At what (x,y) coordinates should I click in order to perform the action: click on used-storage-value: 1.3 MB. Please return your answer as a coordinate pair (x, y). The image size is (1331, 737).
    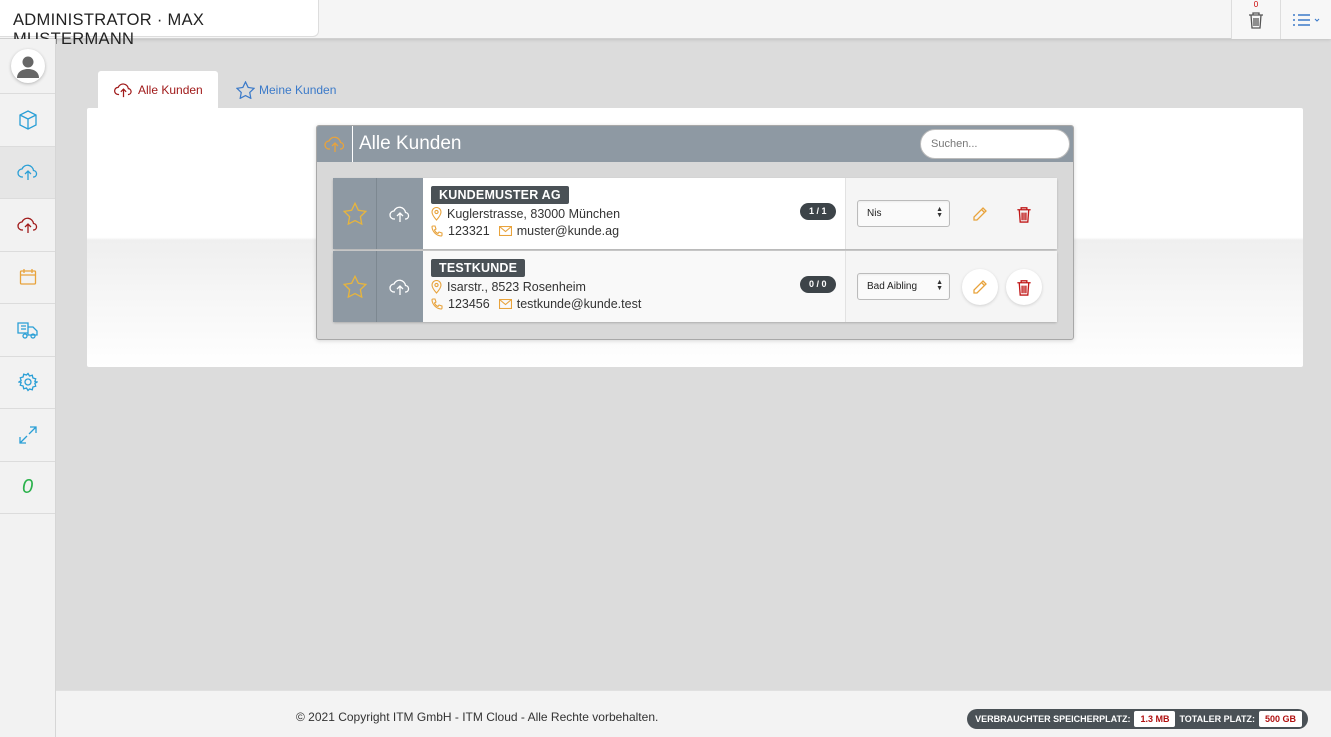
    Looking at the image, I should click on (1155, 719).